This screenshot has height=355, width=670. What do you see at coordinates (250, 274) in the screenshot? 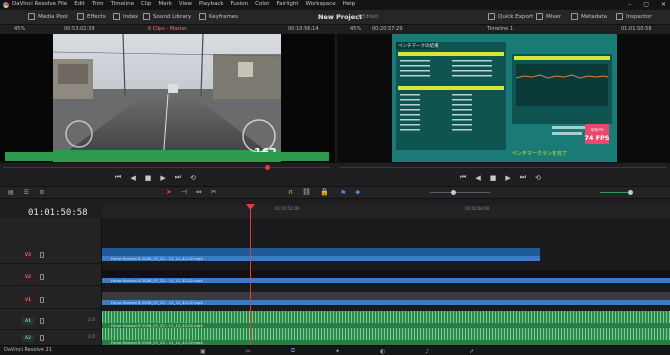
I see `playhead` at bounding box center [250, 274].